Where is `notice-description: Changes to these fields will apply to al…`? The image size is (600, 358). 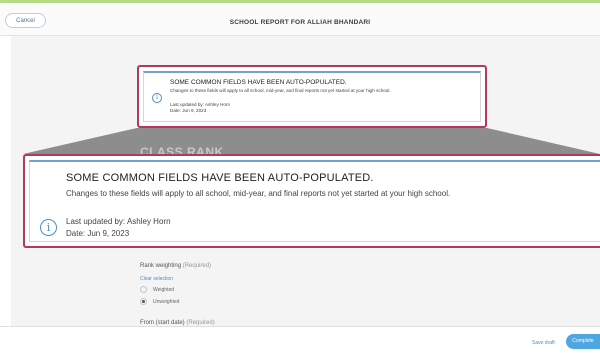
notice-description: Changes to these fields will apply to al… is located at coordinates (258, 193).